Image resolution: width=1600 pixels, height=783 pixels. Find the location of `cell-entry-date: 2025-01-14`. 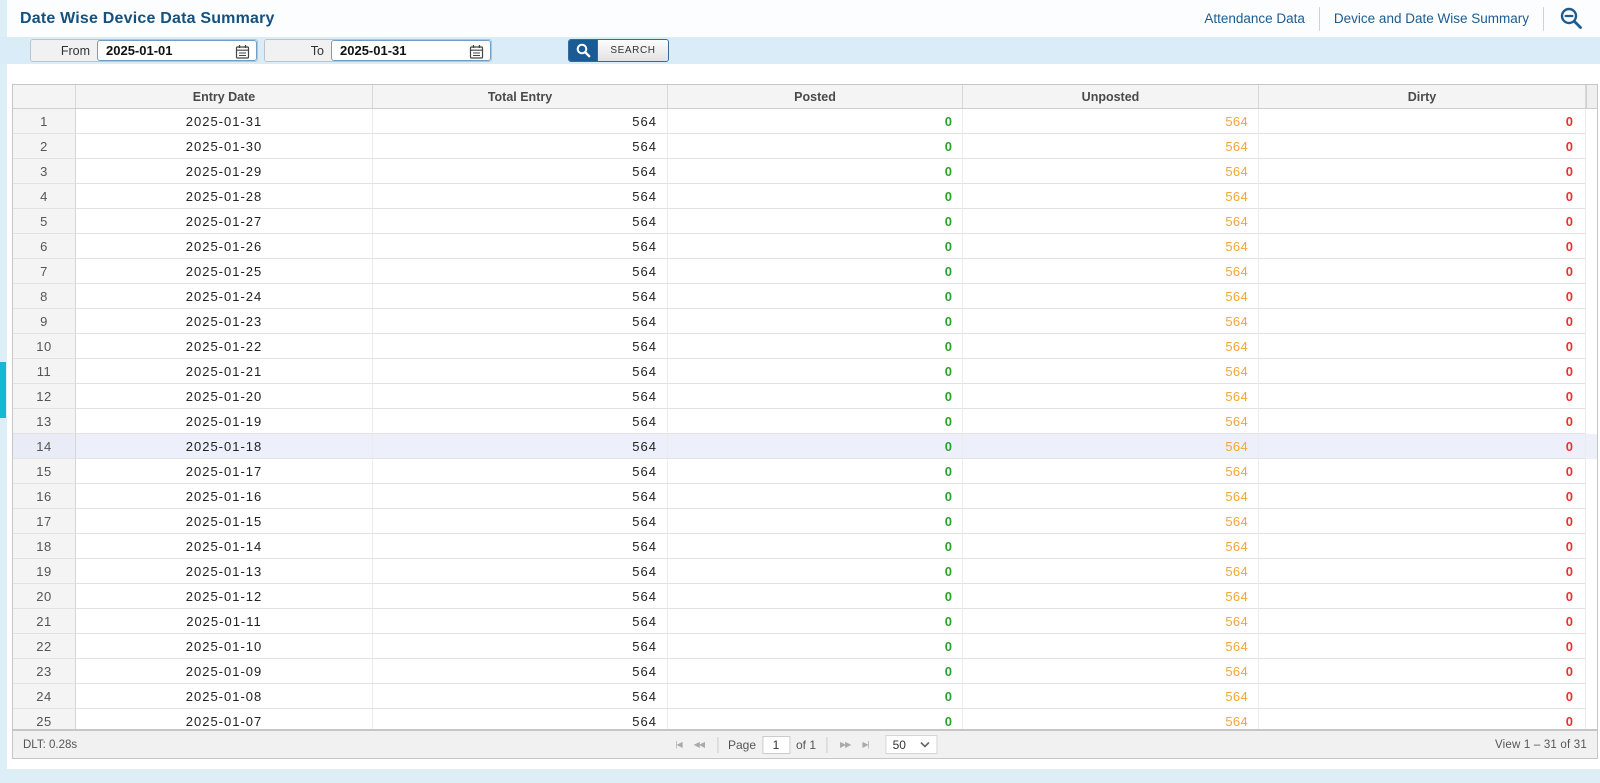

cell-entry-date: 2025-01-14 is located at coordinates (224, 546).